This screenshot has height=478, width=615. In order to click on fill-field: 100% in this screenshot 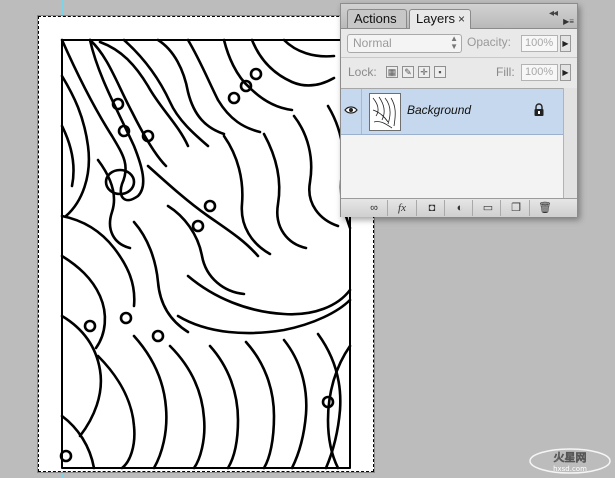, I will do `click(539, 72)`.